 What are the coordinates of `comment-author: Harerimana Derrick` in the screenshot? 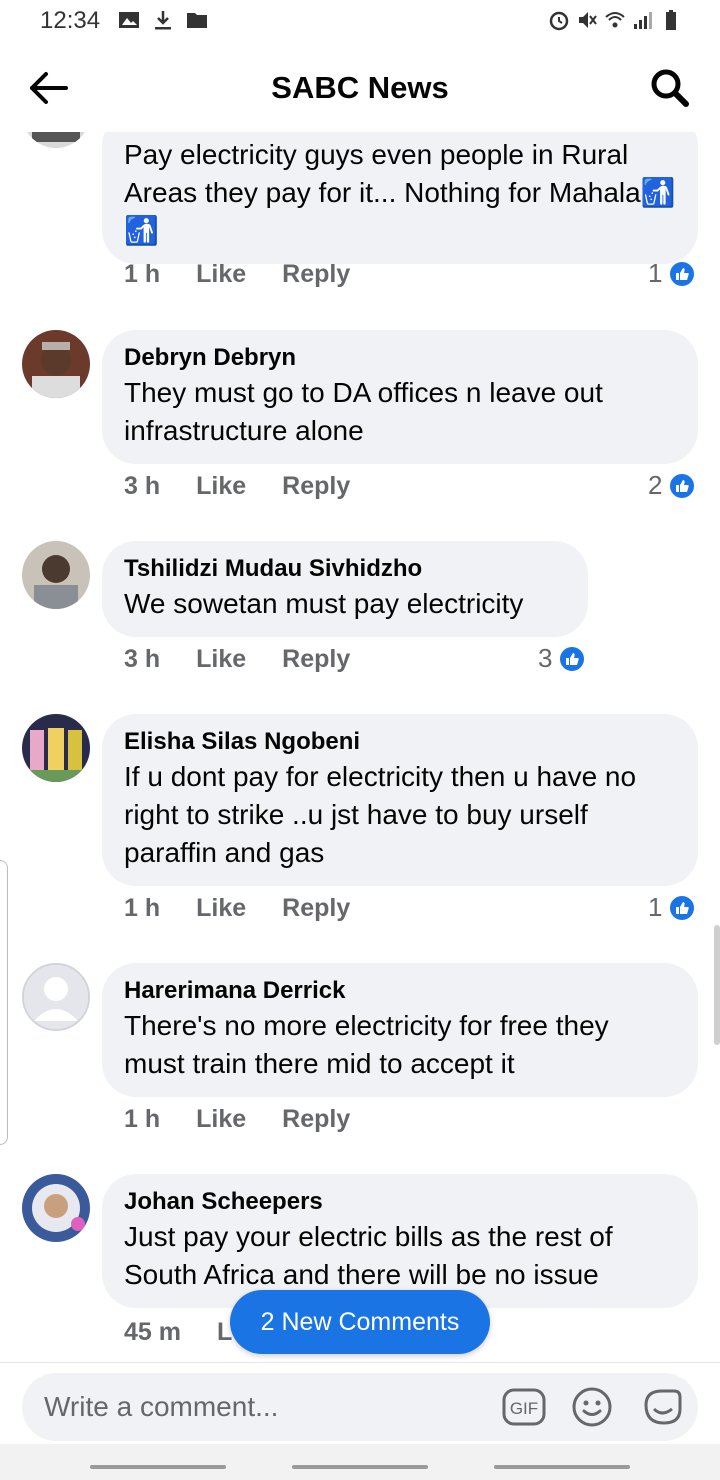 It's located at (400, 991).